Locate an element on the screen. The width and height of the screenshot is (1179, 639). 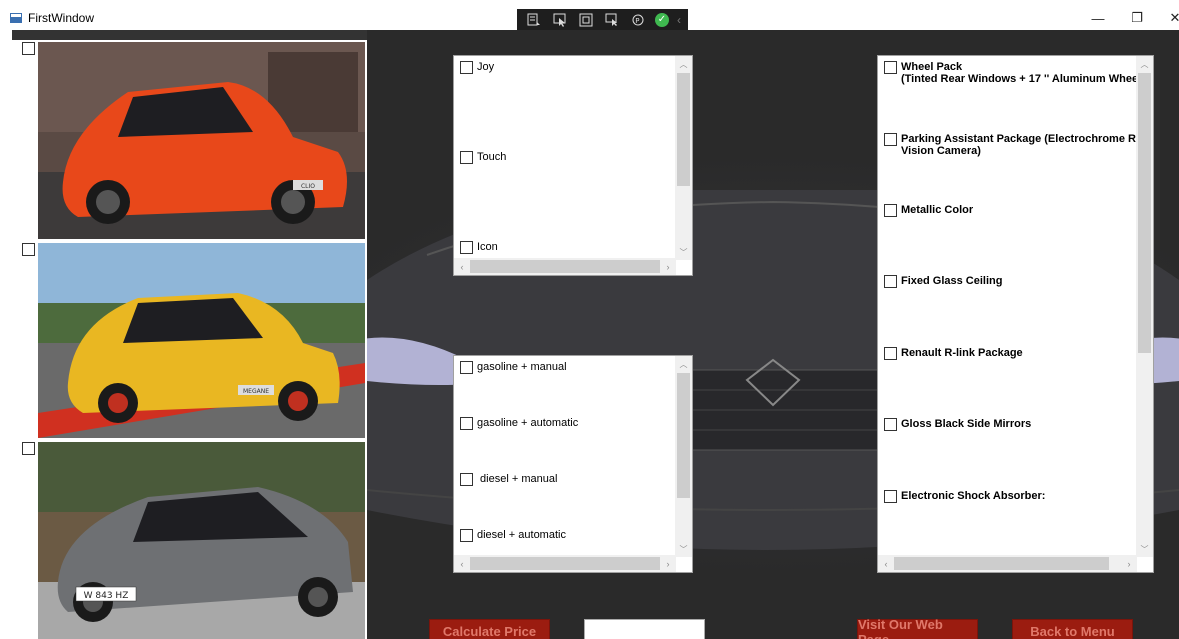
extra-option-metallic-color: Metallic Color is located at coordinates (928, 210).